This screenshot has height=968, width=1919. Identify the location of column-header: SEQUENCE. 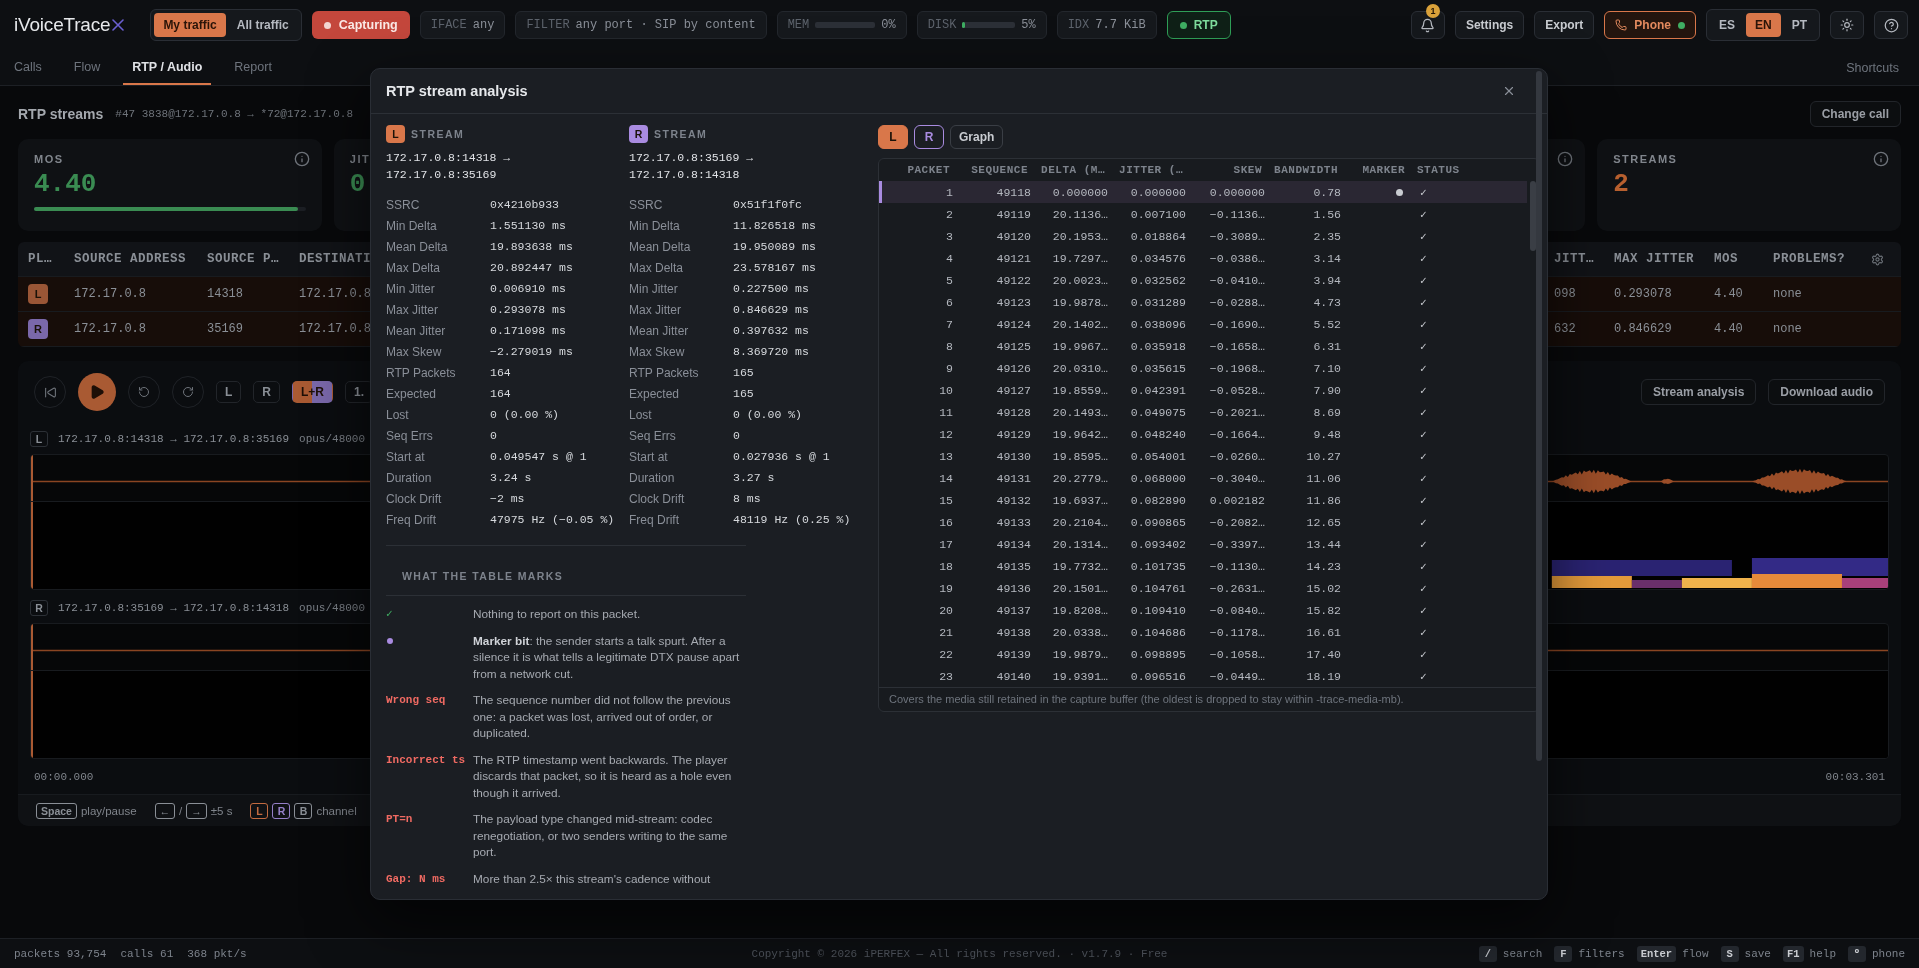
(999, 170).